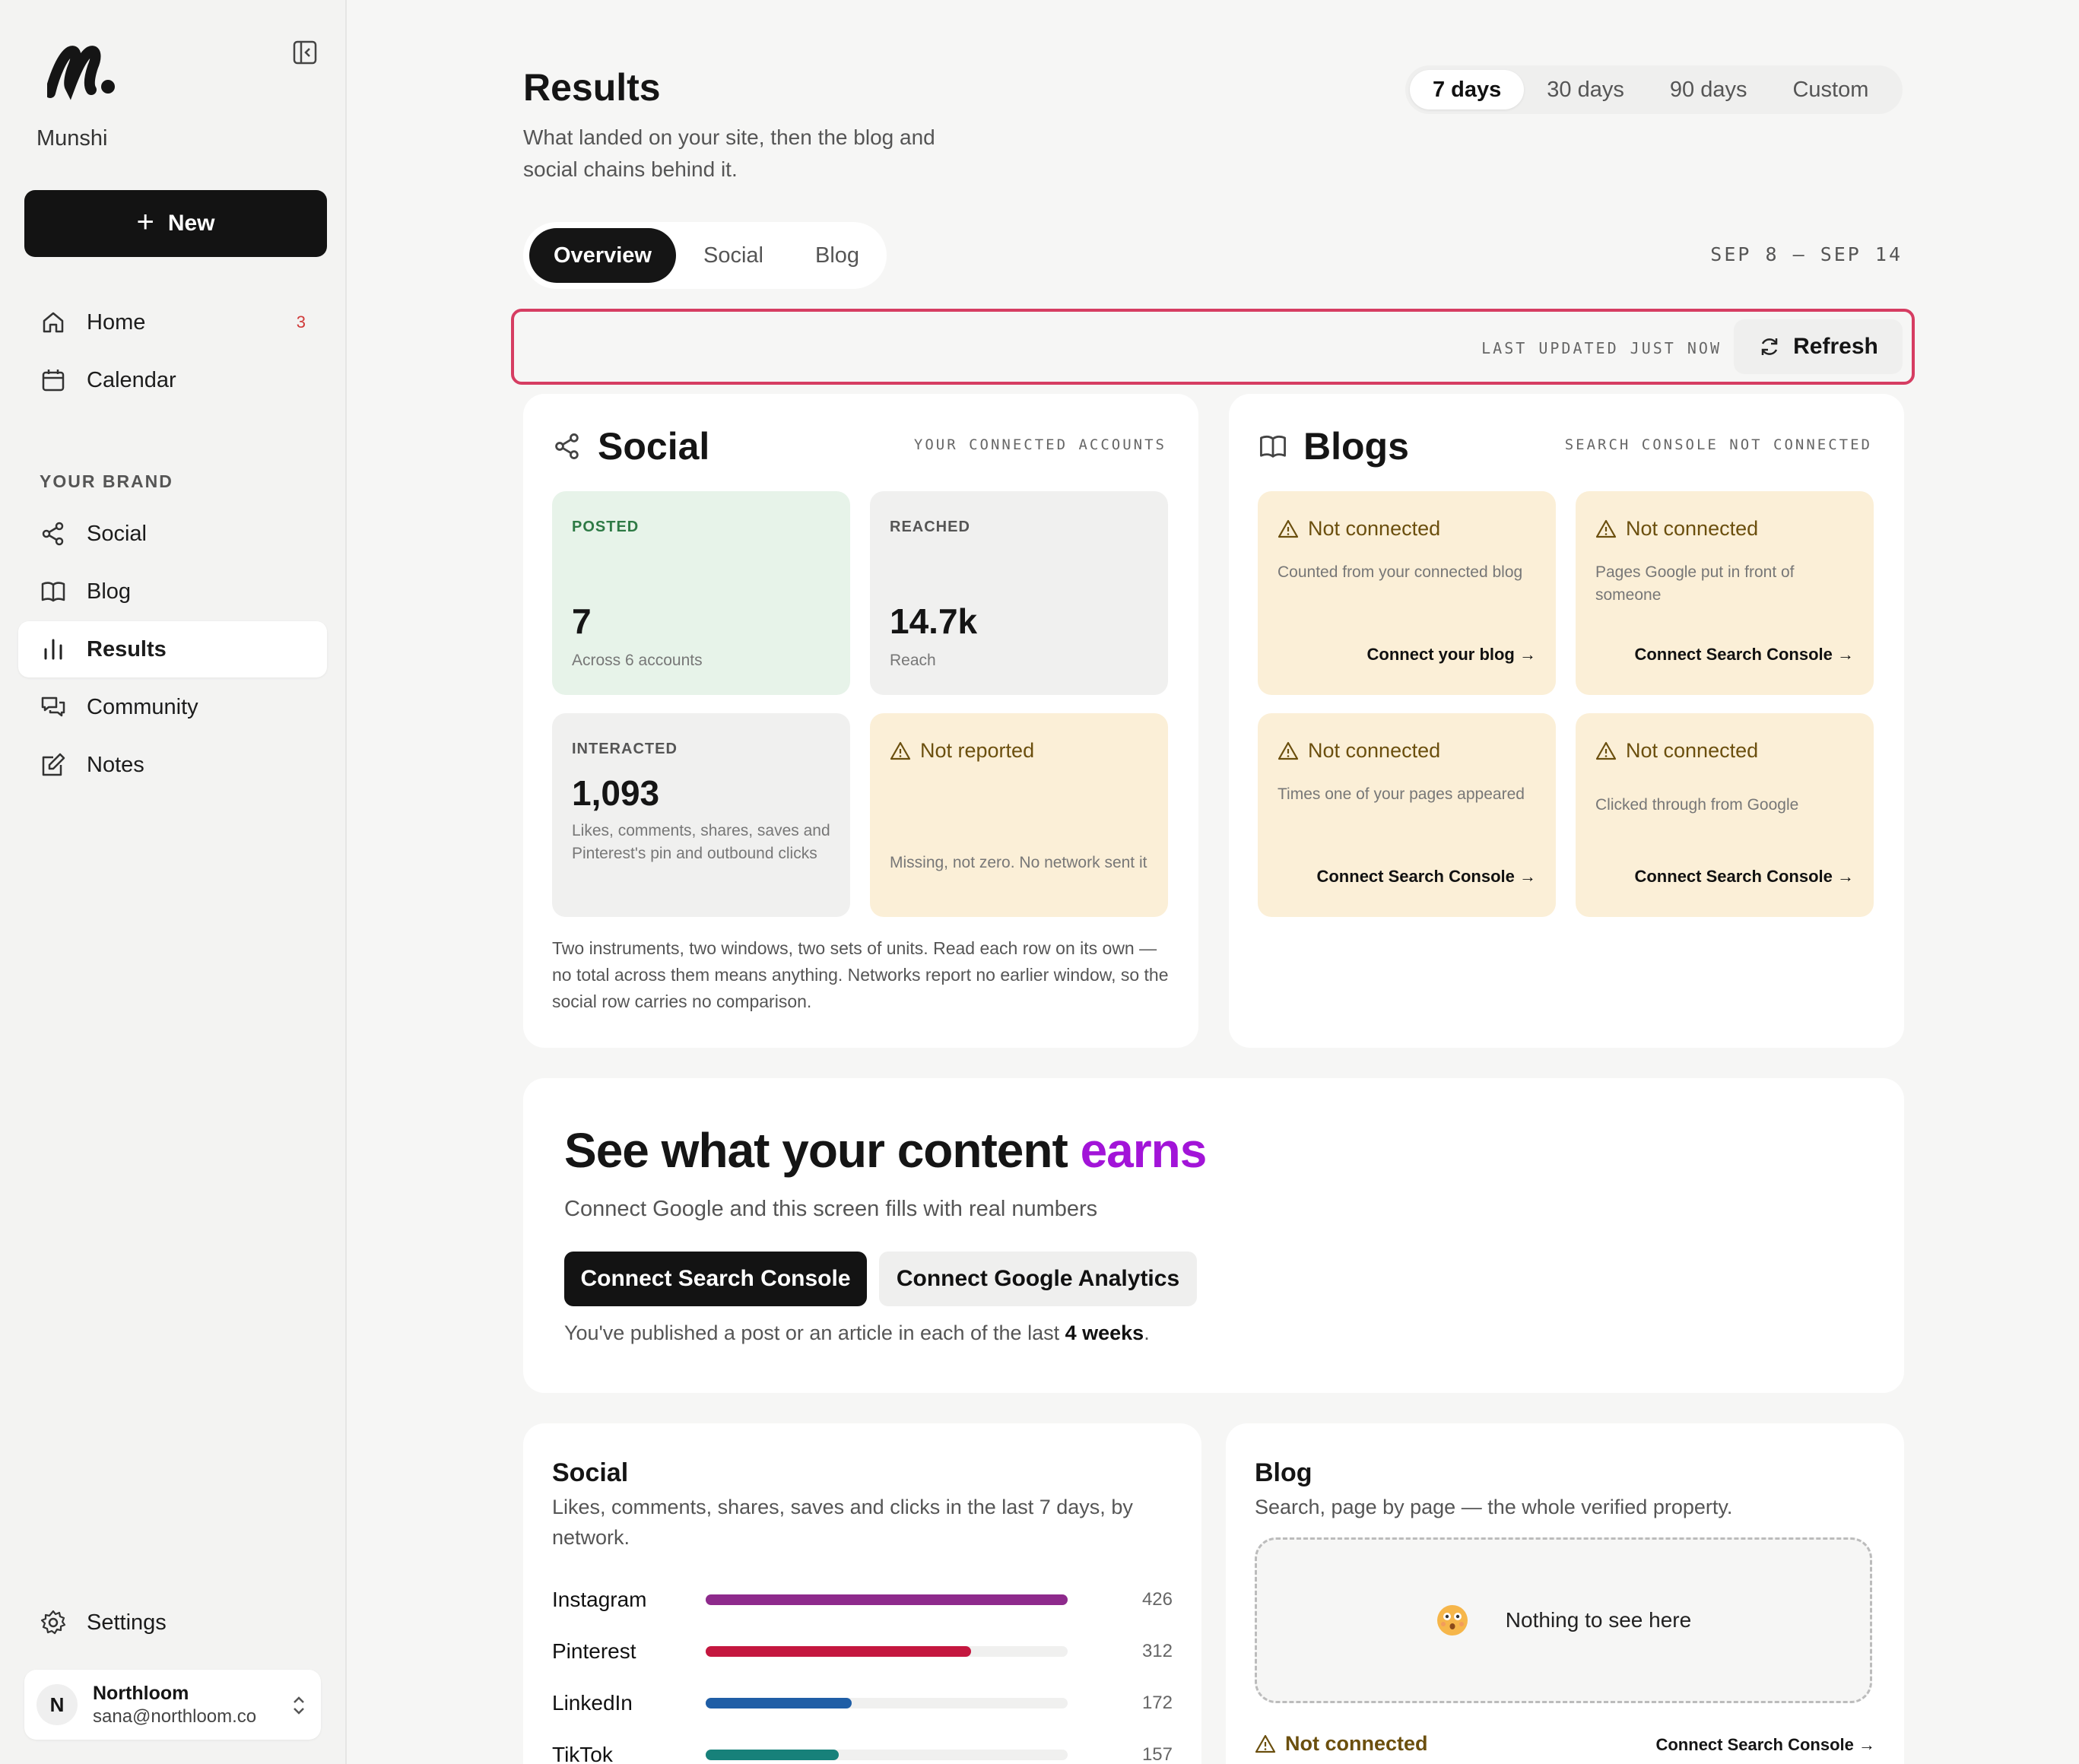 Image resolution: width=2079 pixels, height=1764 pixels. What do you see at coordinates (109, 591) in the screenshot?
I see `sidebar-item-label: Blog` at bounding box center [109, 591].